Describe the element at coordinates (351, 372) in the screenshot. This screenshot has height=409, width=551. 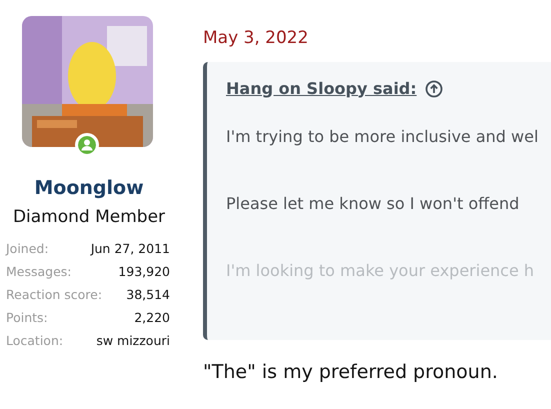
I see `post-text: "The" is my preferred pronoun.` at that location.